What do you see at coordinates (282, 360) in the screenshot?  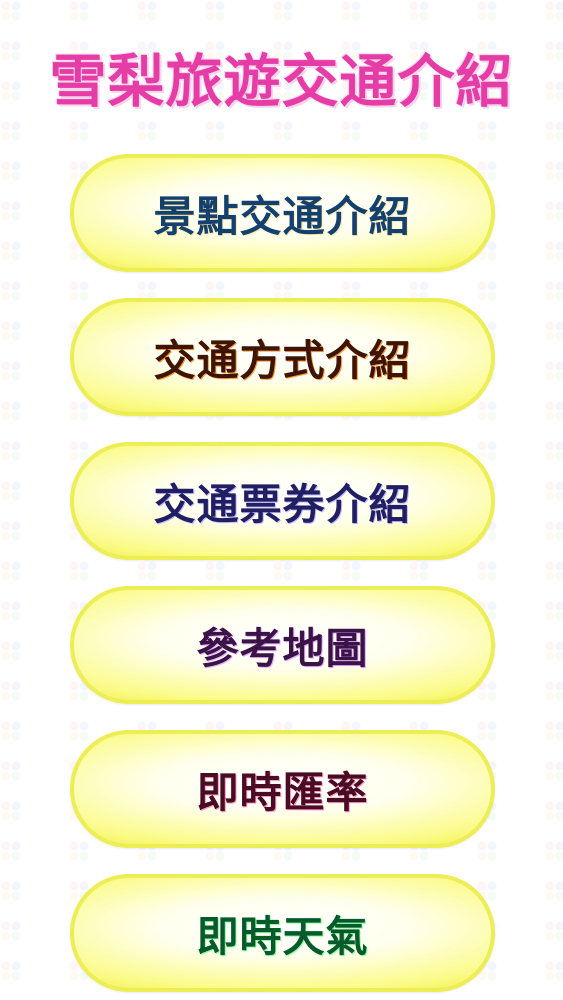 I see `menu-button-label: 交通方式介紹` at bounding box center [282, 360].